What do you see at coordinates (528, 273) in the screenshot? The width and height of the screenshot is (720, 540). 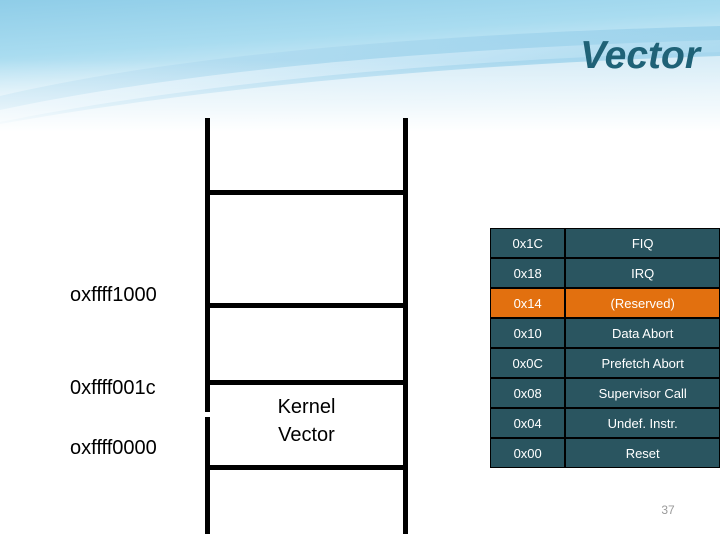 I see `vector-offset-cell: 0x18` at bounding box center [528, 273].